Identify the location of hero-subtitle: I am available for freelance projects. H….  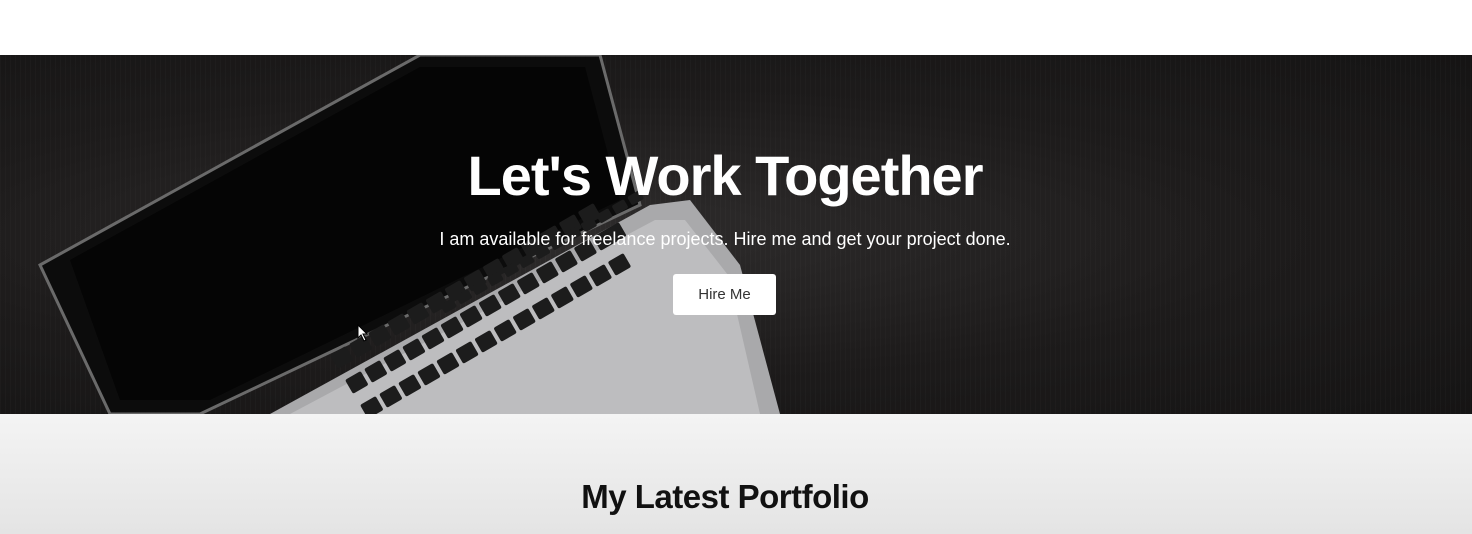
(725, 239).